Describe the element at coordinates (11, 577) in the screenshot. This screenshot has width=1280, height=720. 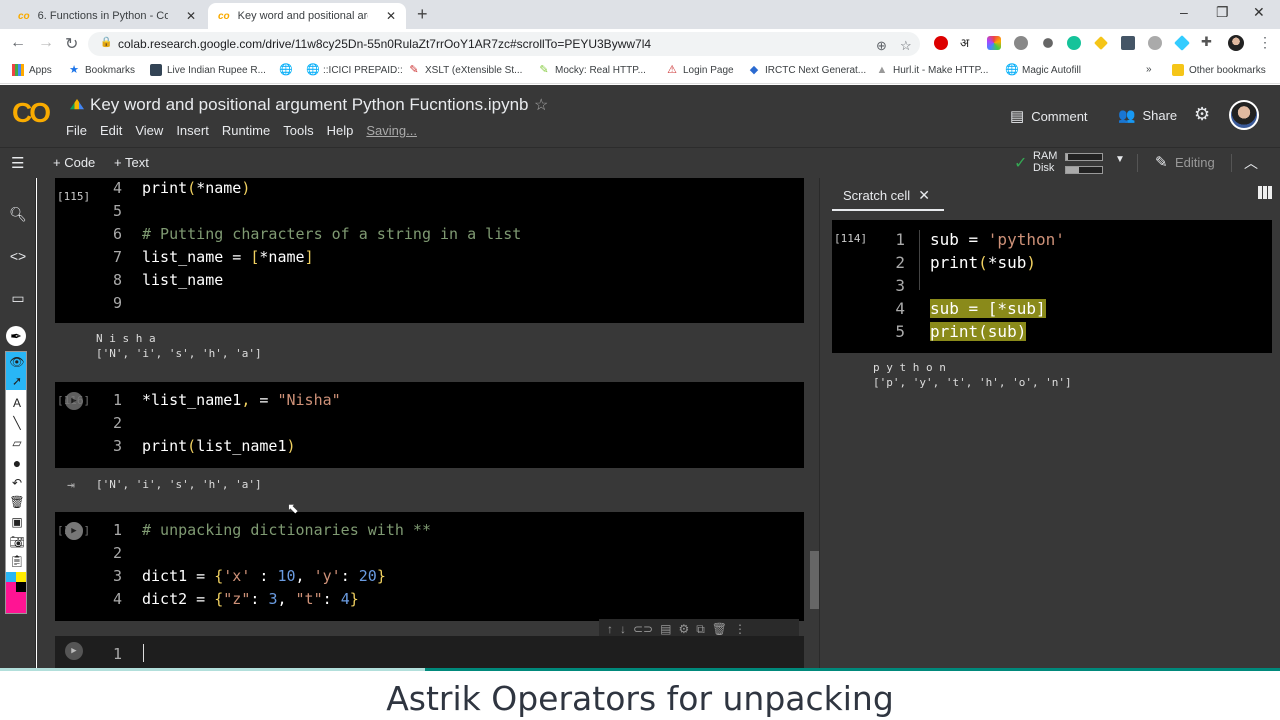
I see `color-cyan-swatch` at that location.